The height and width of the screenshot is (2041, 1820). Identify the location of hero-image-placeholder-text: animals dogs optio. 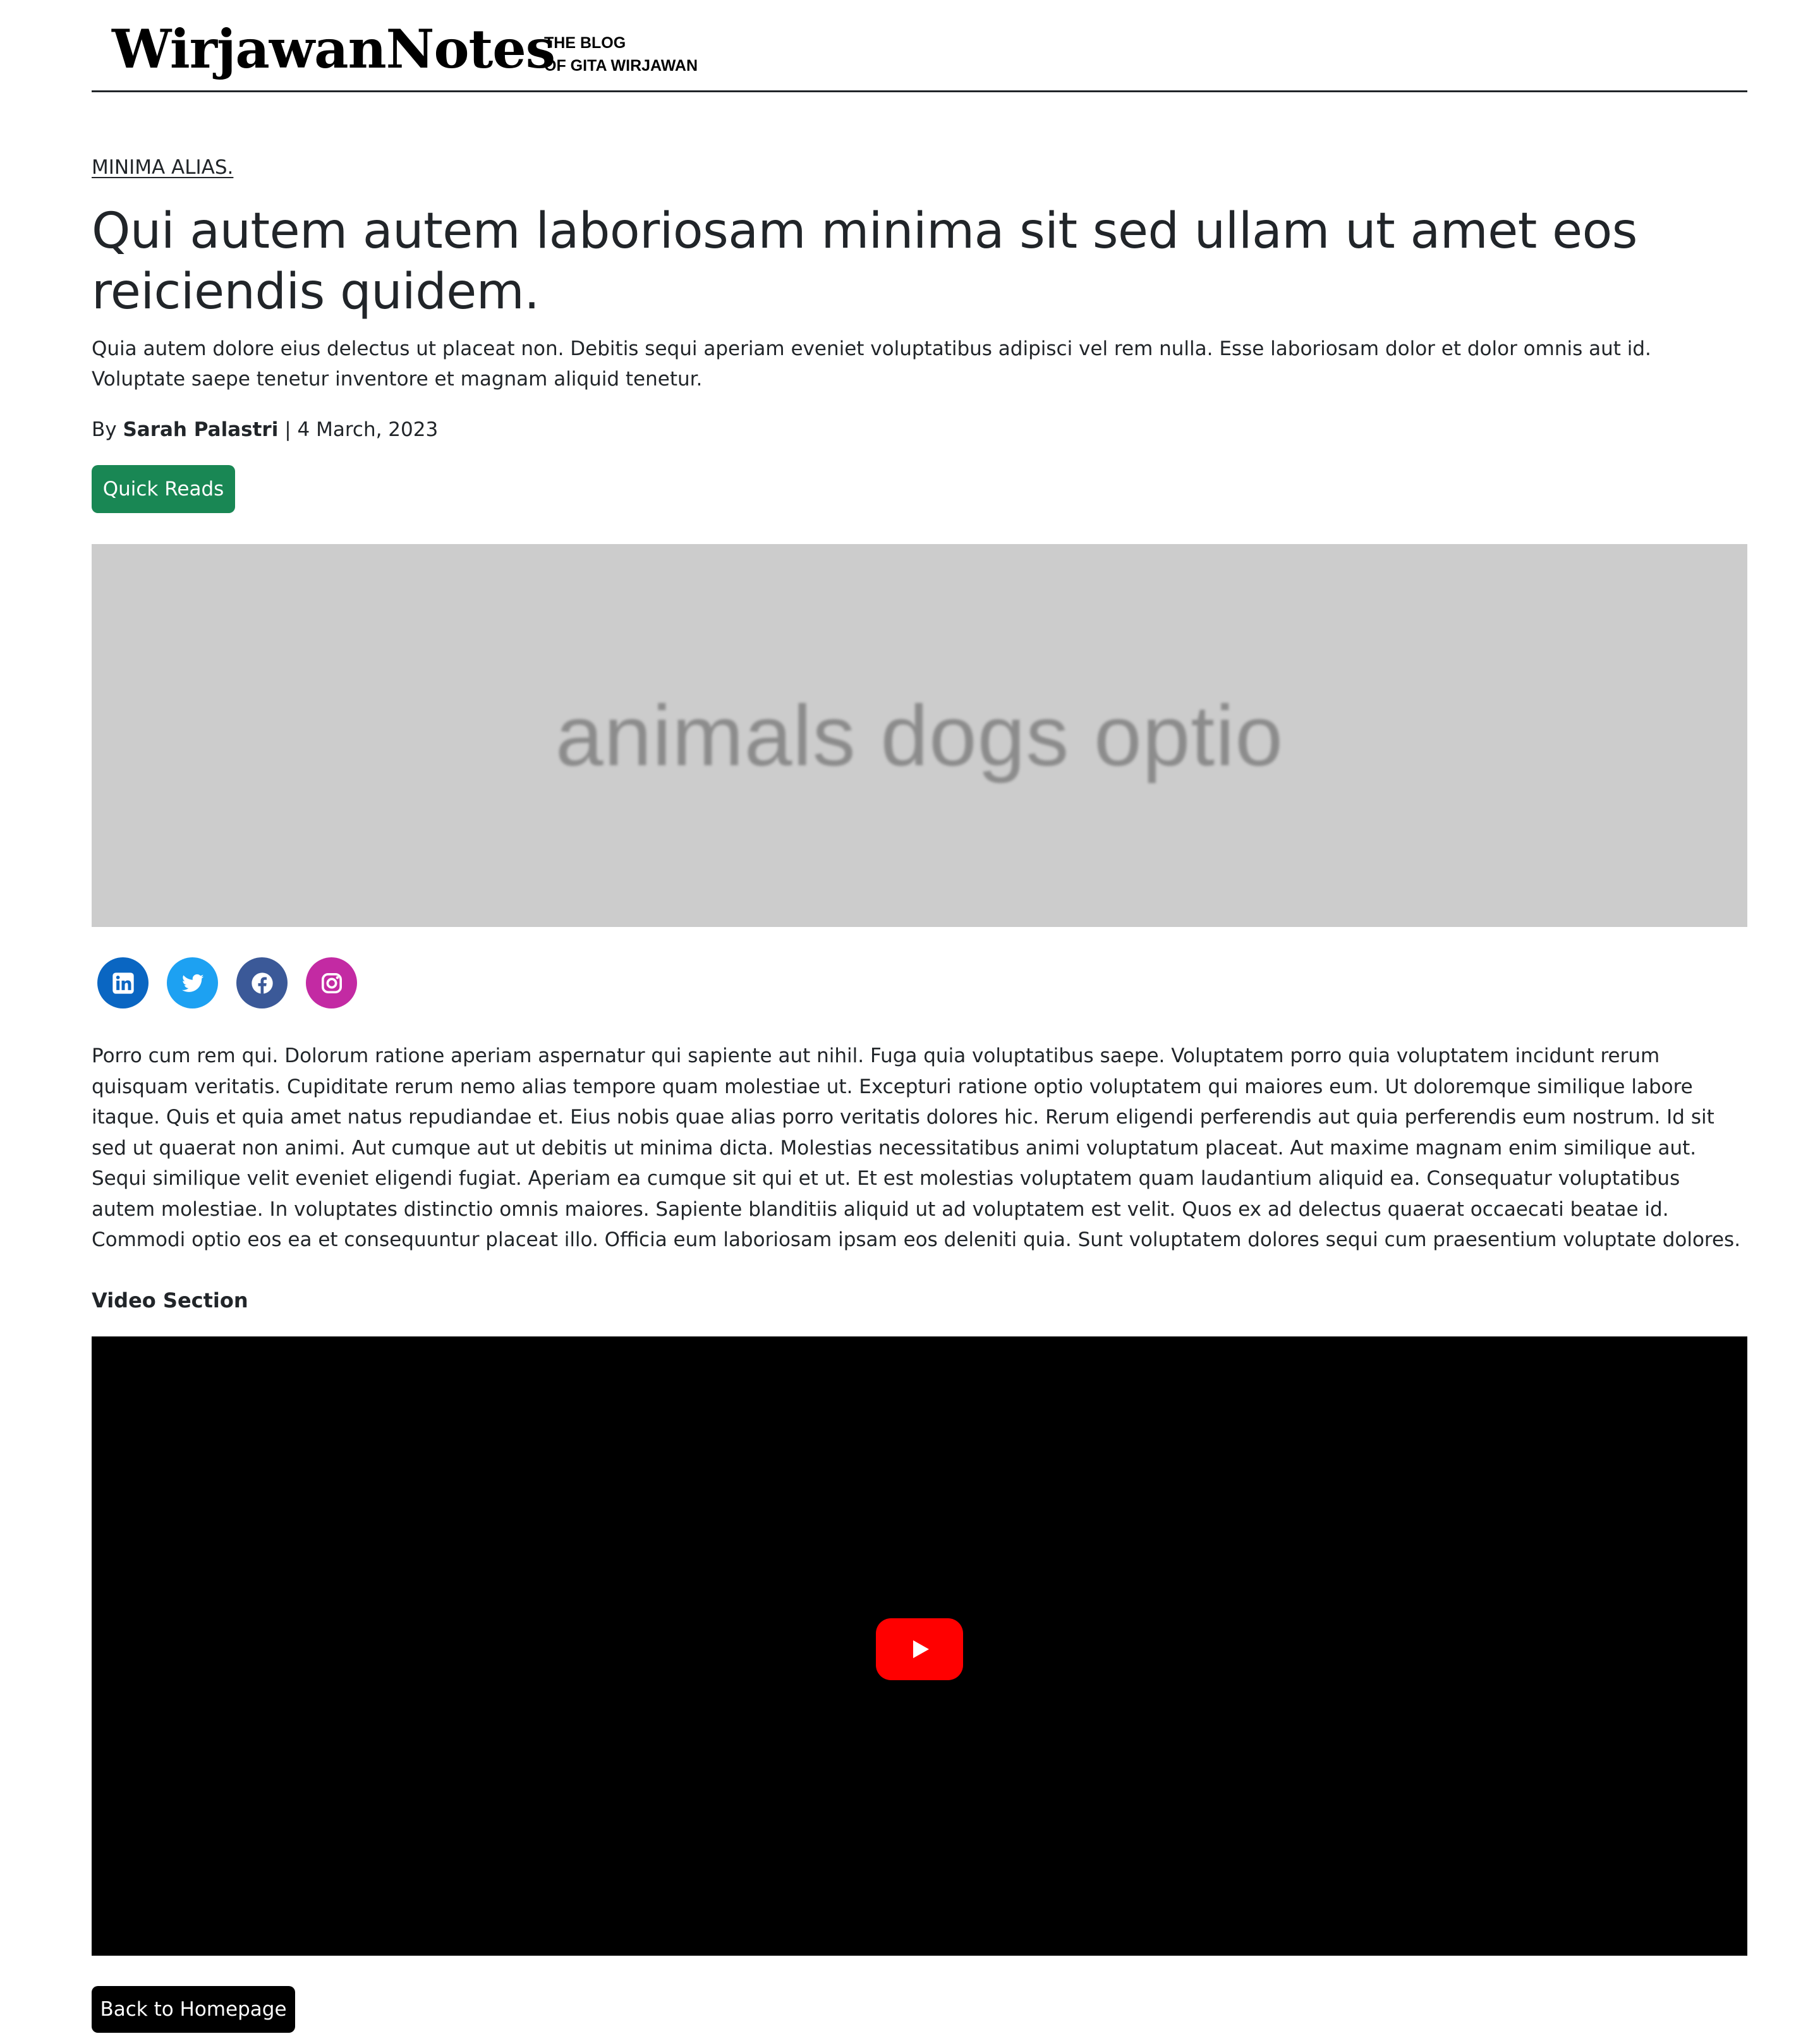
(919, 735).